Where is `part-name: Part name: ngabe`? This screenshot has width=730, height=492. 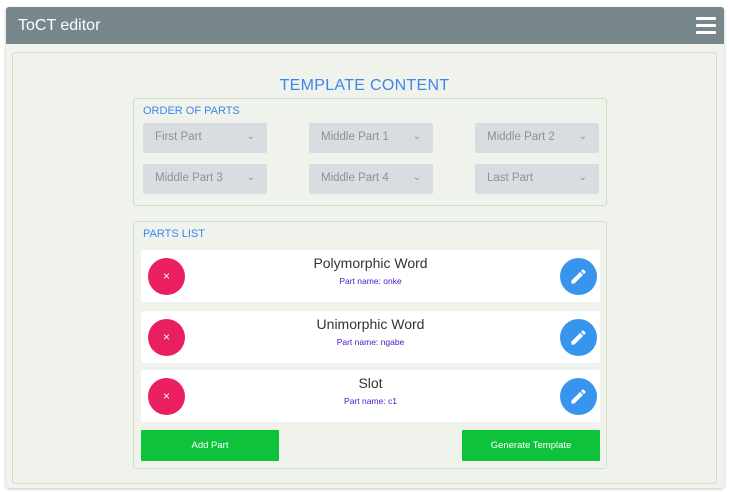
part-name: Part name: ngabe is located at coordinates (370, 342).